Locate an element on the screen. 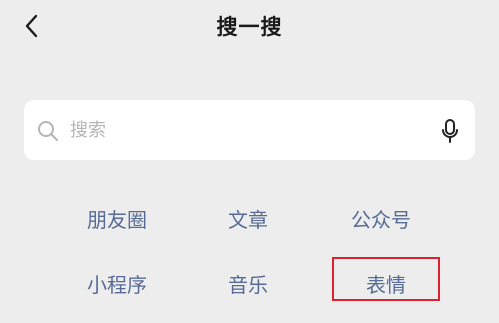 This screenshot has height=323, width=499. category-articles: 文章 is located at coordinates (248, 218).